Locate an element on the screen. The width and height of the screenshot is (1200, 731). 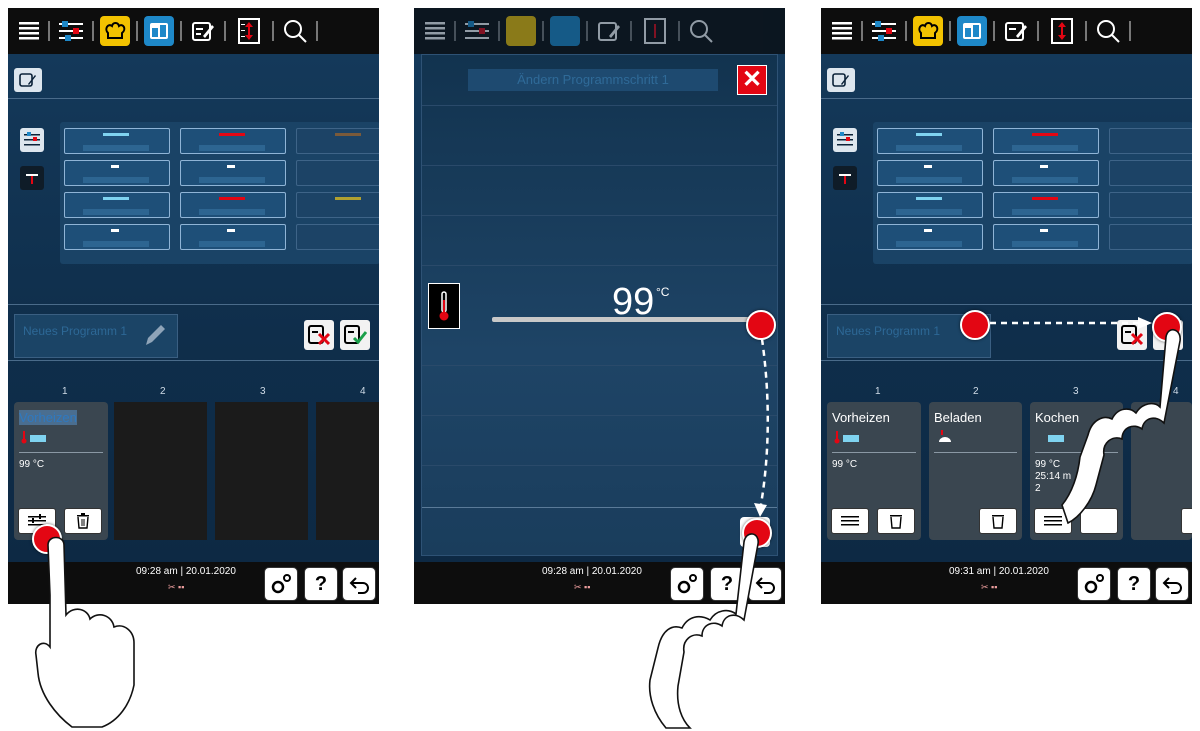
program-step-2-empty is located at coordinates (160, 471).